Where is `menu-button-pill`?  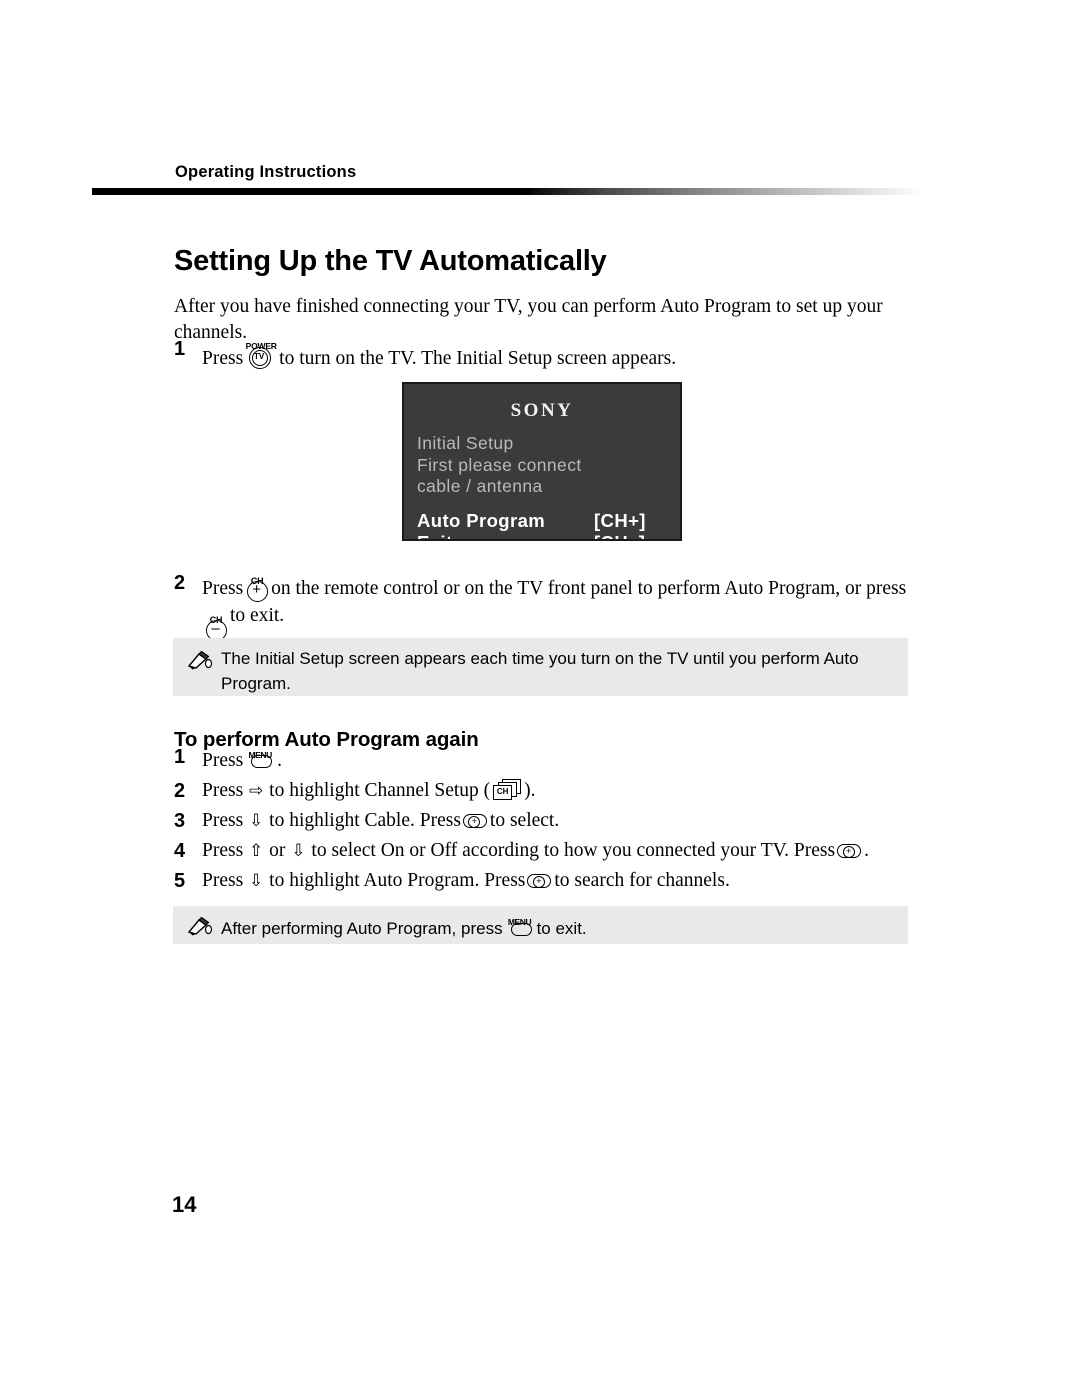
menu-button-pill is located at coordinates (262, 761).